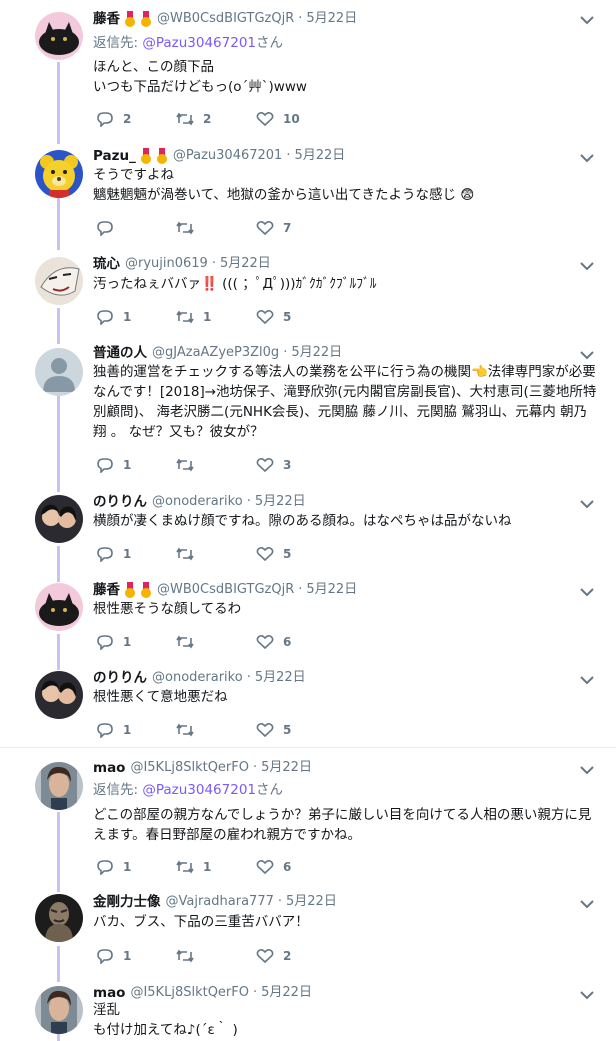  I want to click on tweet-text: ほんと、この顔下品 いつも下品だけどもっ(o´艸`)www, so click(200, 77).